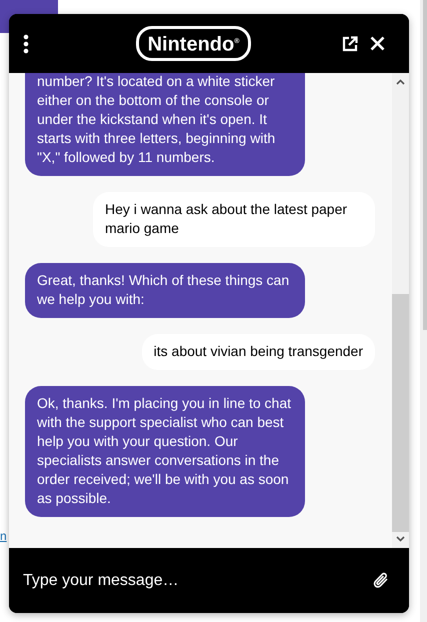 The height and width of the screenshot is (622, 427). What do you see at coordinates (3, 536) in the screenshot?
I see `page-link: n` at bounding box center [3, 536].